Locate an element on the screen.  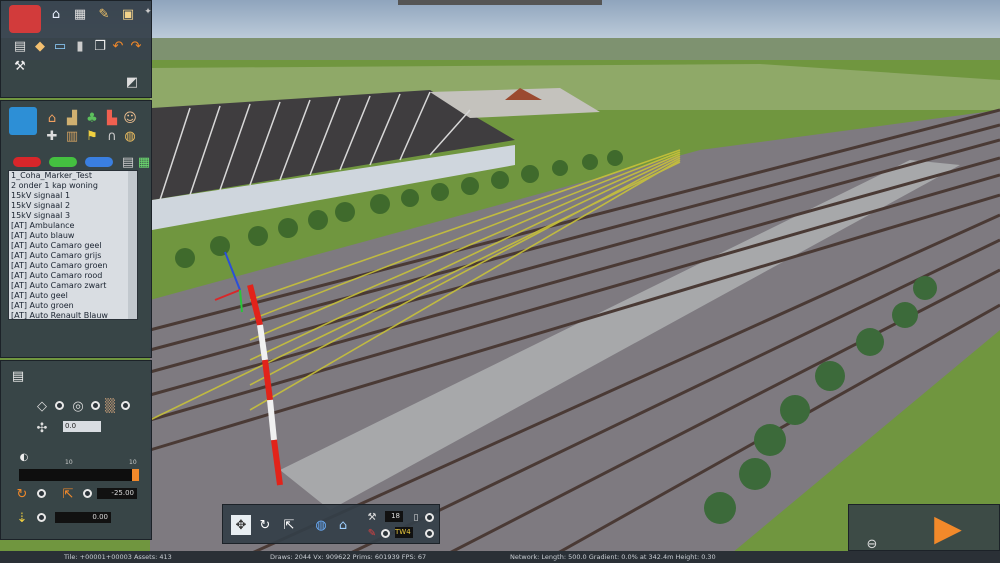
rotate-icon: ↻ is located at coordinates (22, 494).